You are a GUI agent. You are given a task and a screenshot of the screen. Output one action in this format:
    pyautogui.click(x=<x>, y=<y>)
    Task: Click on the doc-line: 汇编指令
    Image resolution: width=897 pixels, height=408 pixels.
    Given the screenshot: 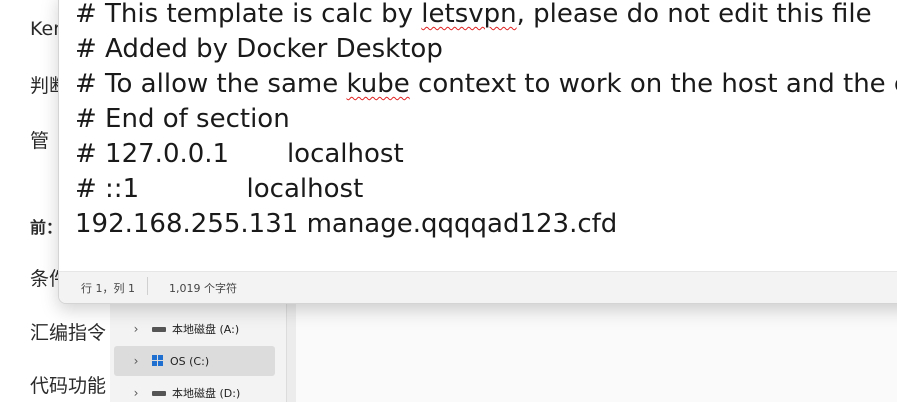 What is the action you would take?
    pyautogui.click(x=68, y=333)
    